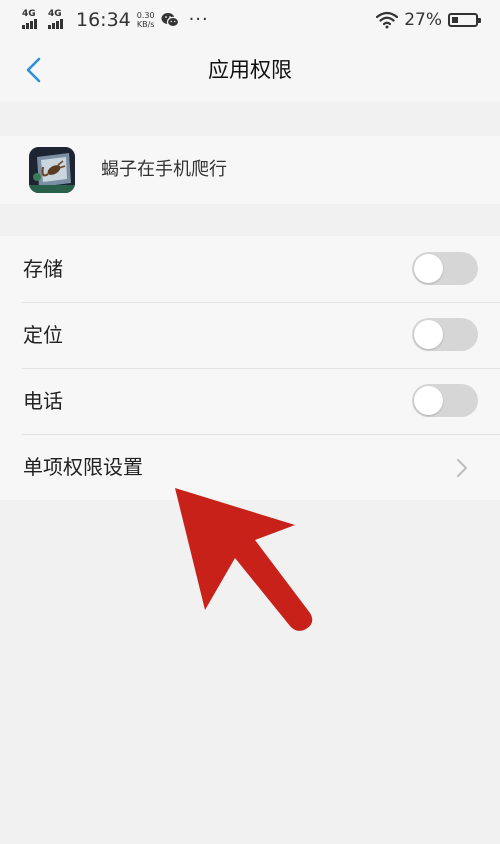 This screenshot has height=844, width=500. I want to click on header: 应用权限, so click(250, 70).